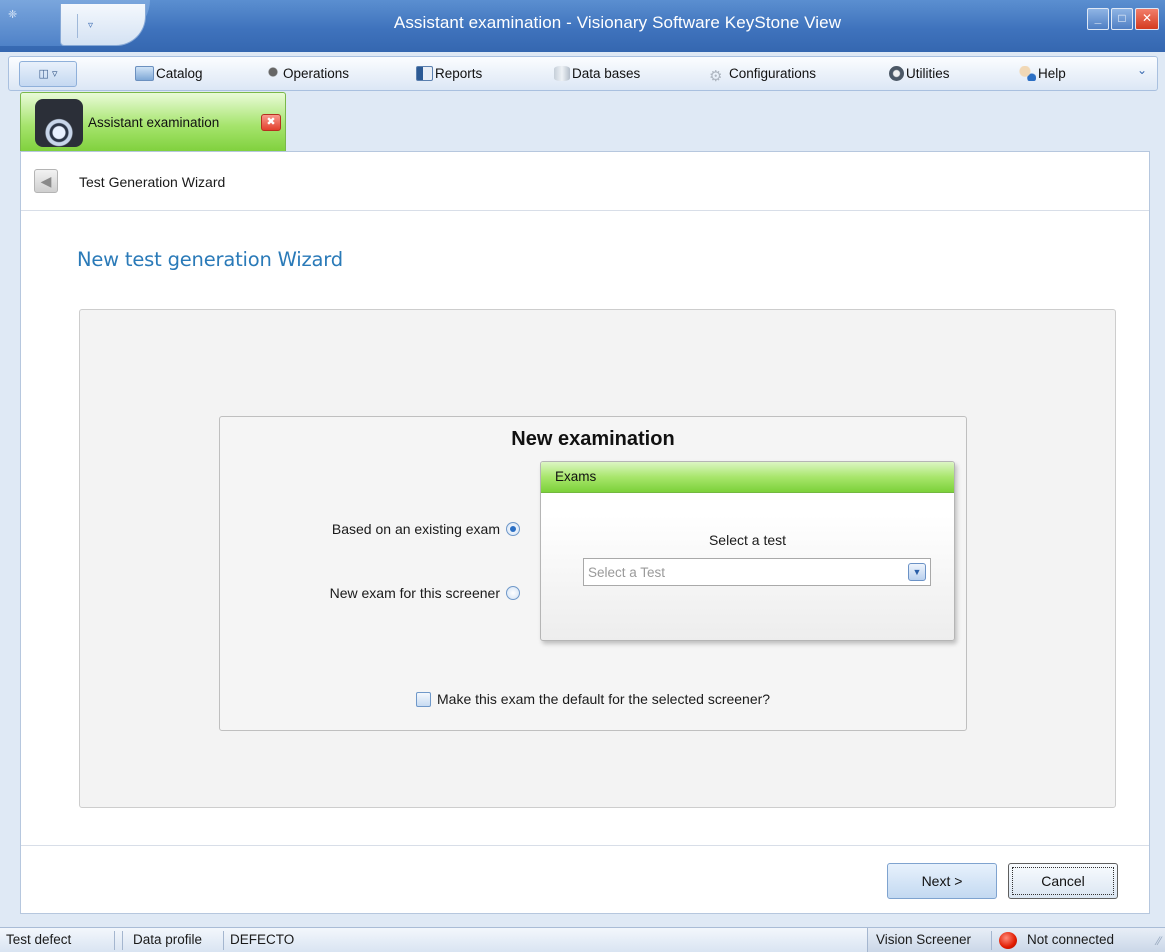 Image resolution: width=1165 pixels, height=952 pixels. What do you see at coordinates (13, 15) in the screenshot?
I see `app-logo-icon: ❈` at bounding box center [13, 15].